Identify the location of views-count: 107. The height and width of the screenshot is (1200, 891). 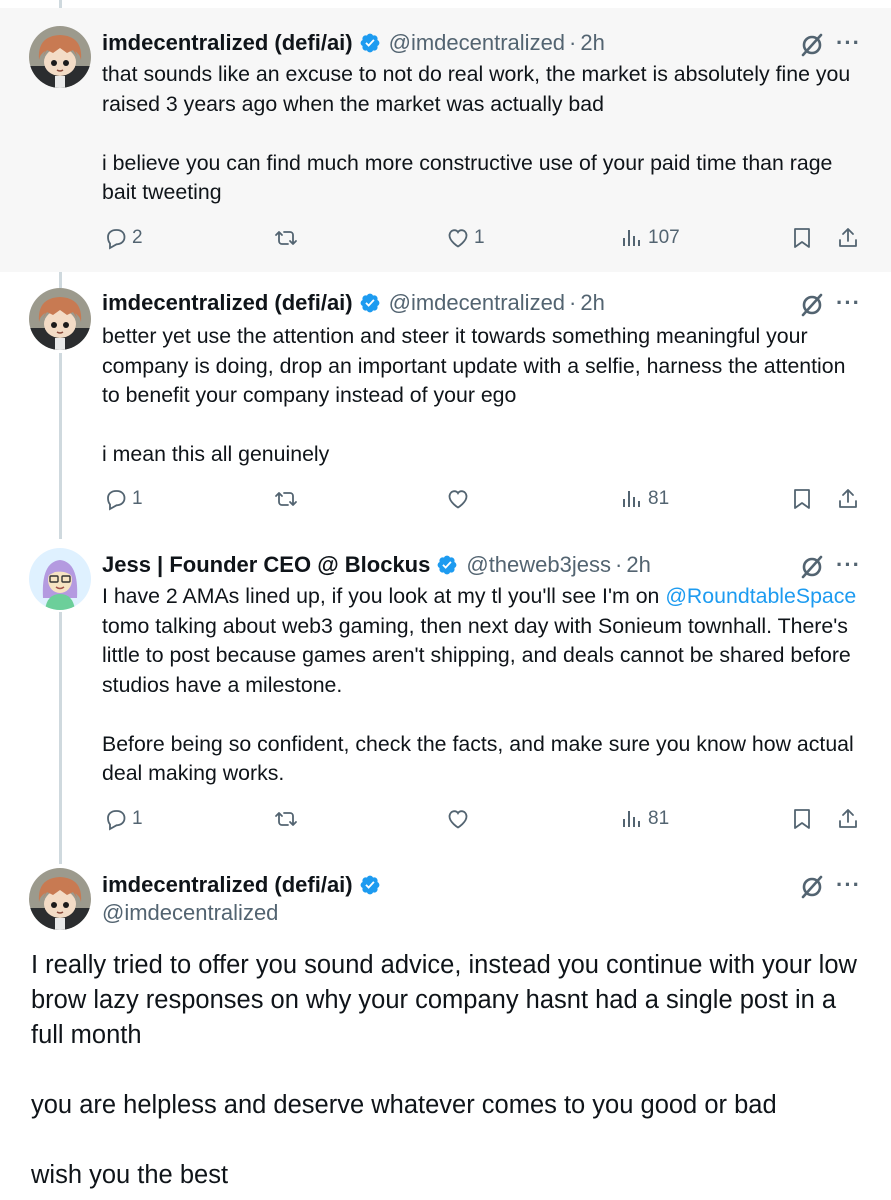
(664, 237).